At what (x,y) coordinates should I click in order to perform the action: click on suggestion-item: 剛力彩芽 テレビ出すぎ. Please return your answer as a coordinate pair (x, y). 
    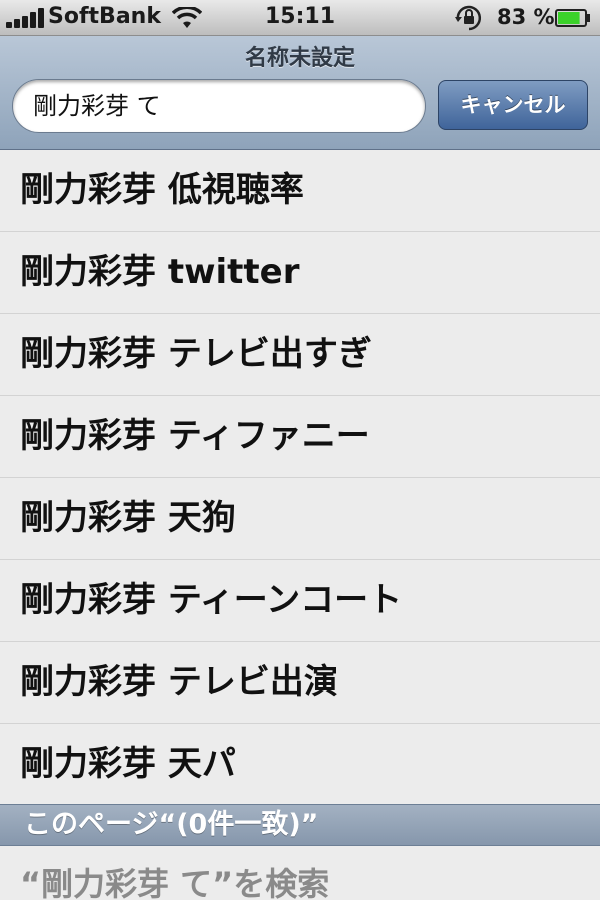
    Looking at the image, I should click on (300, 355).